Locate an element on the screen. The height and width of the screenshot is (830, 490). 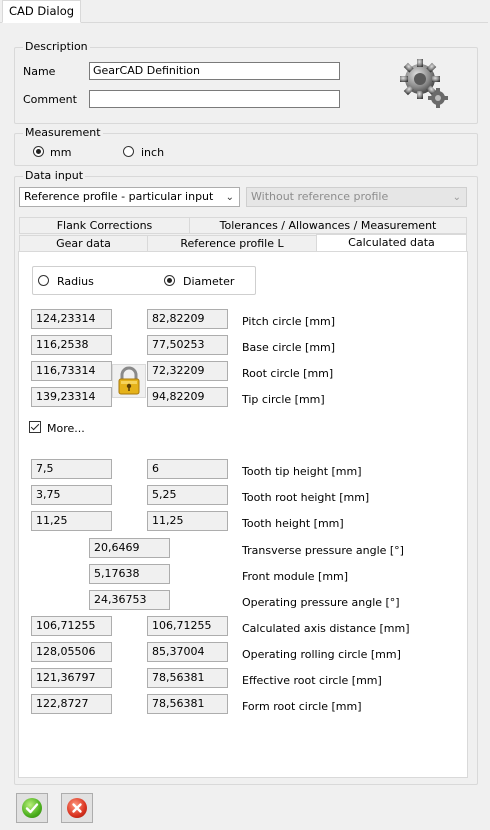
name-label: Name is located at coordinates (39, 71).